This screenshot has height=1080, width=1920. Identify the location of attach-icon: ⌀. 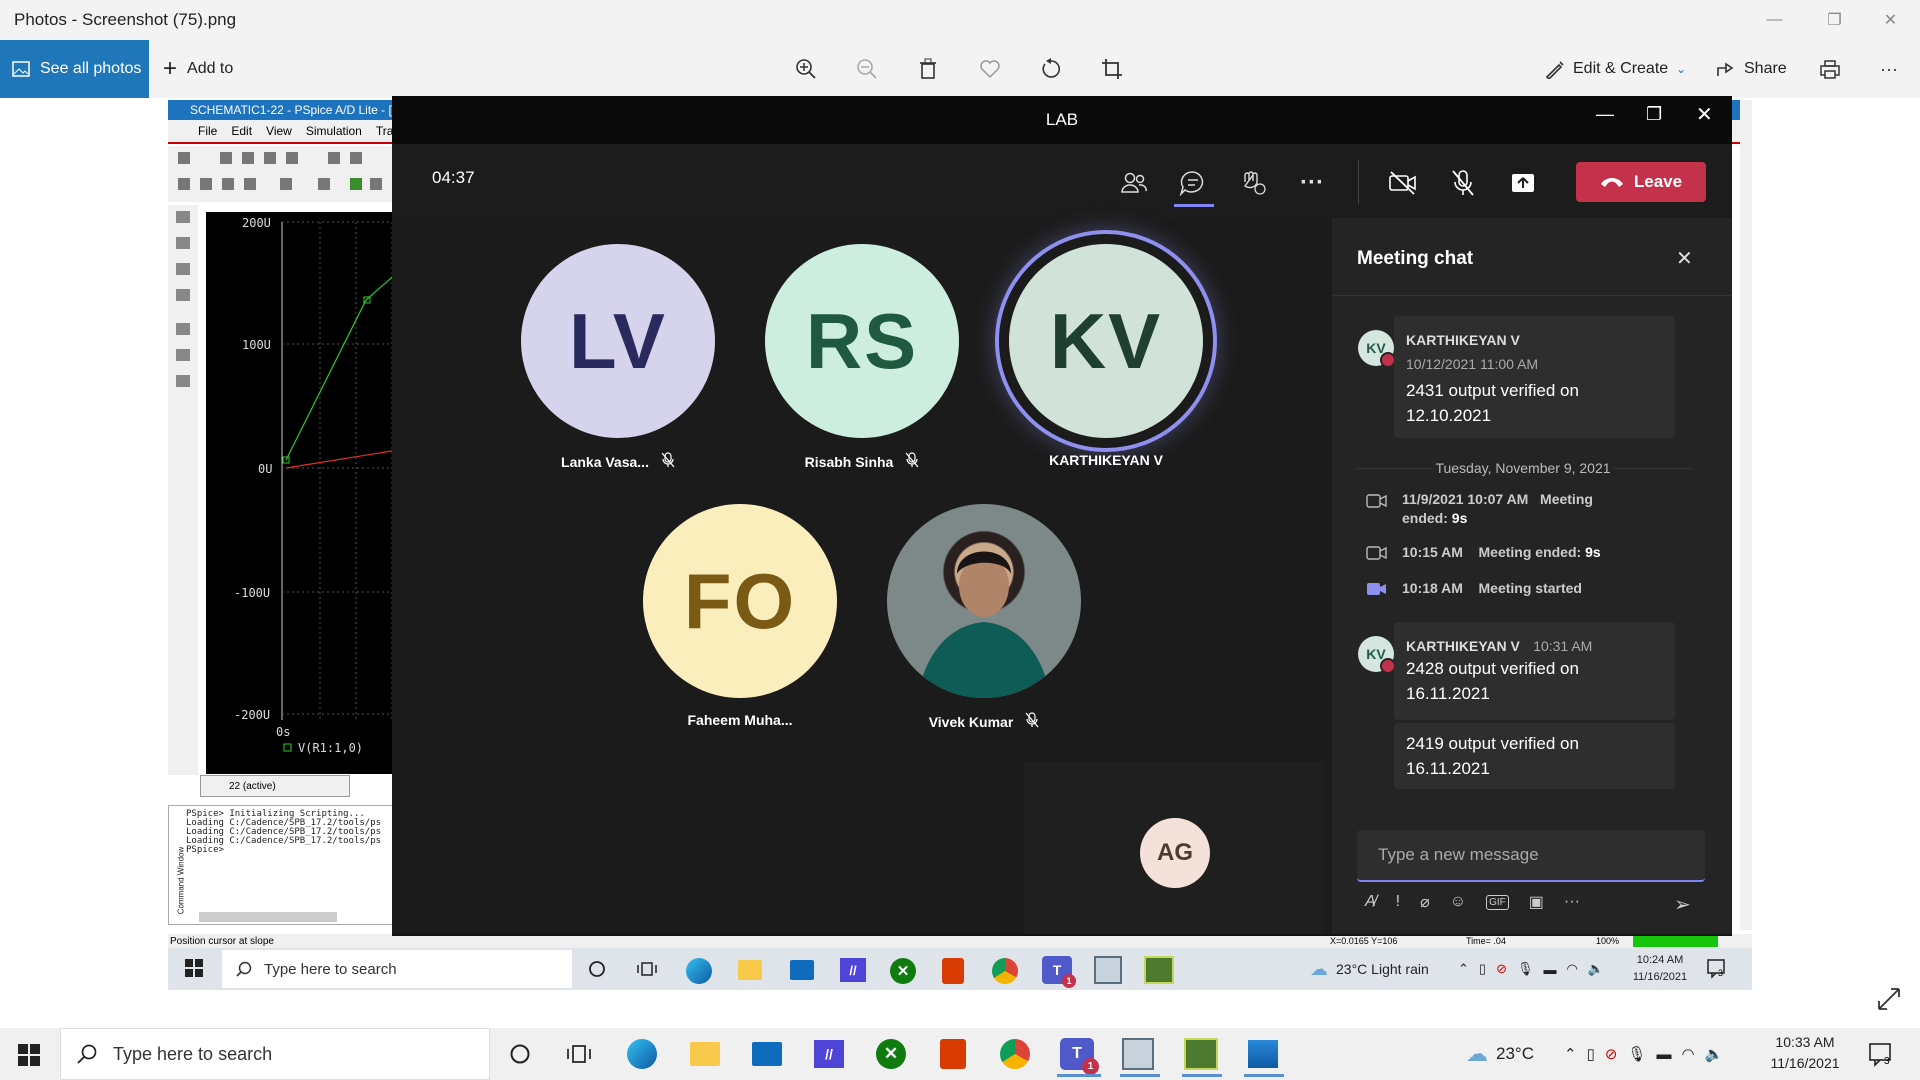
(1425, 902).